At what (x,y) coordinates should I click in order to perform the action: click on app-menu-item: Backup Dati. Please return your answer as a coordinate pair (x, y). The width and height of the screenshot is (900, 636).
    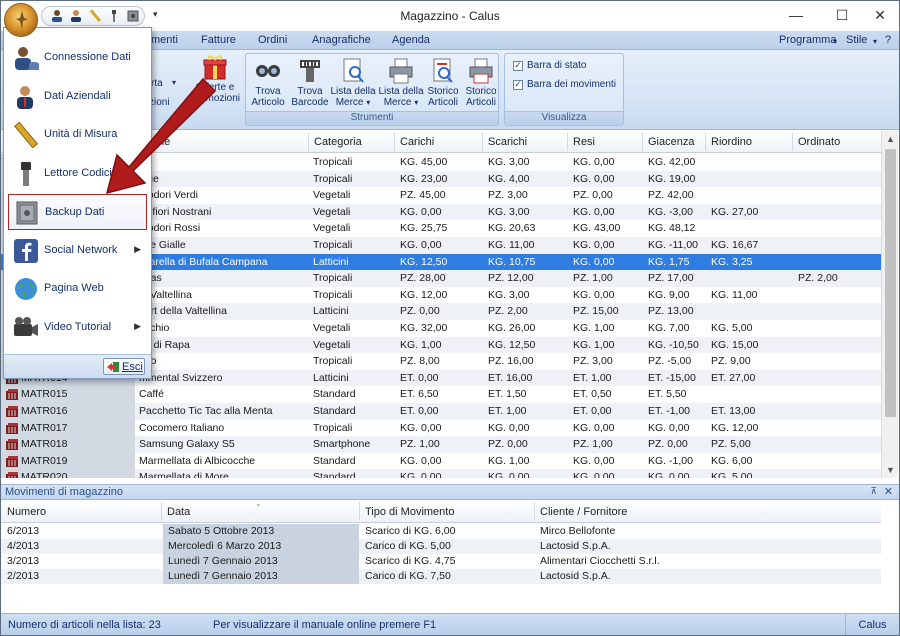
    Looking at the image, I should click on (77, 212).